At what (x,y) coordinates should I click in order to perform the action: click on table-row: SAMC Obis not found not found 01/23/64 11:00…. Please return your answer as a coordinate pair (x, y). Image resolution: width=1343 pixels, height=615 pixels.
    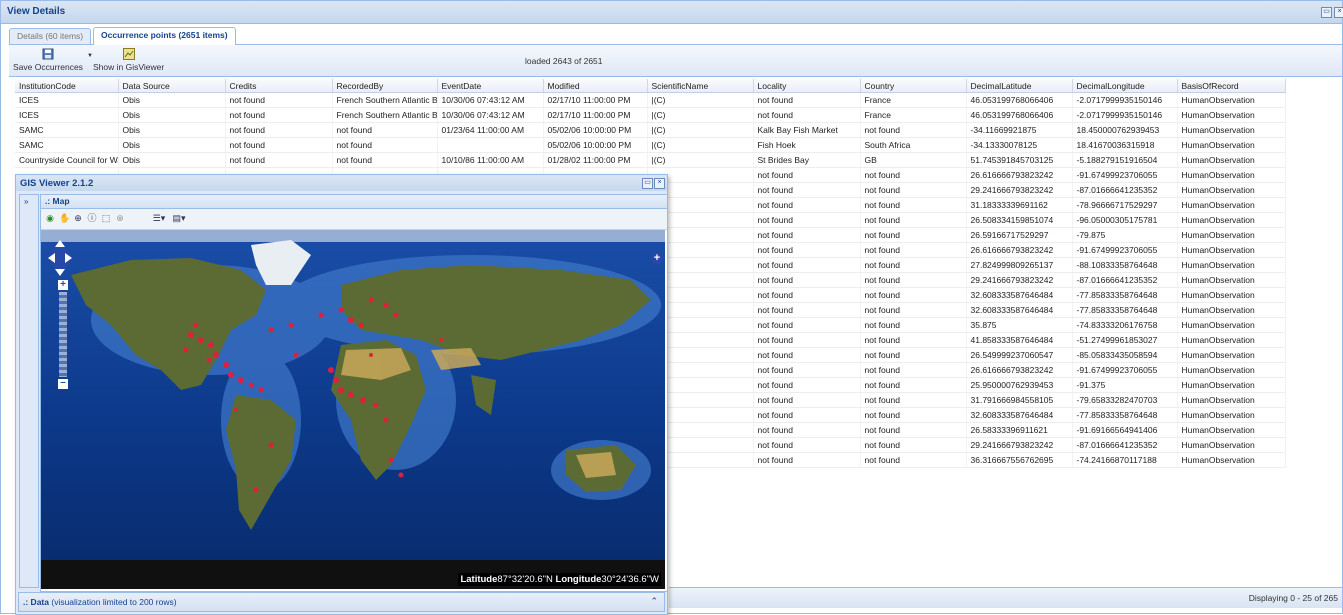
    Looking at the image, I should click on (650, 130).